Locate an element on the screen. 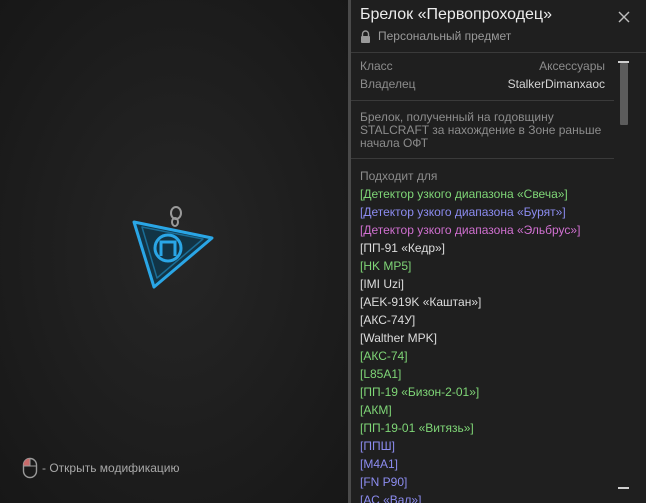 The width and height of the screenshot is (646, 503). class-row: Класс Аксессуары is located at coordinates (482, 66).